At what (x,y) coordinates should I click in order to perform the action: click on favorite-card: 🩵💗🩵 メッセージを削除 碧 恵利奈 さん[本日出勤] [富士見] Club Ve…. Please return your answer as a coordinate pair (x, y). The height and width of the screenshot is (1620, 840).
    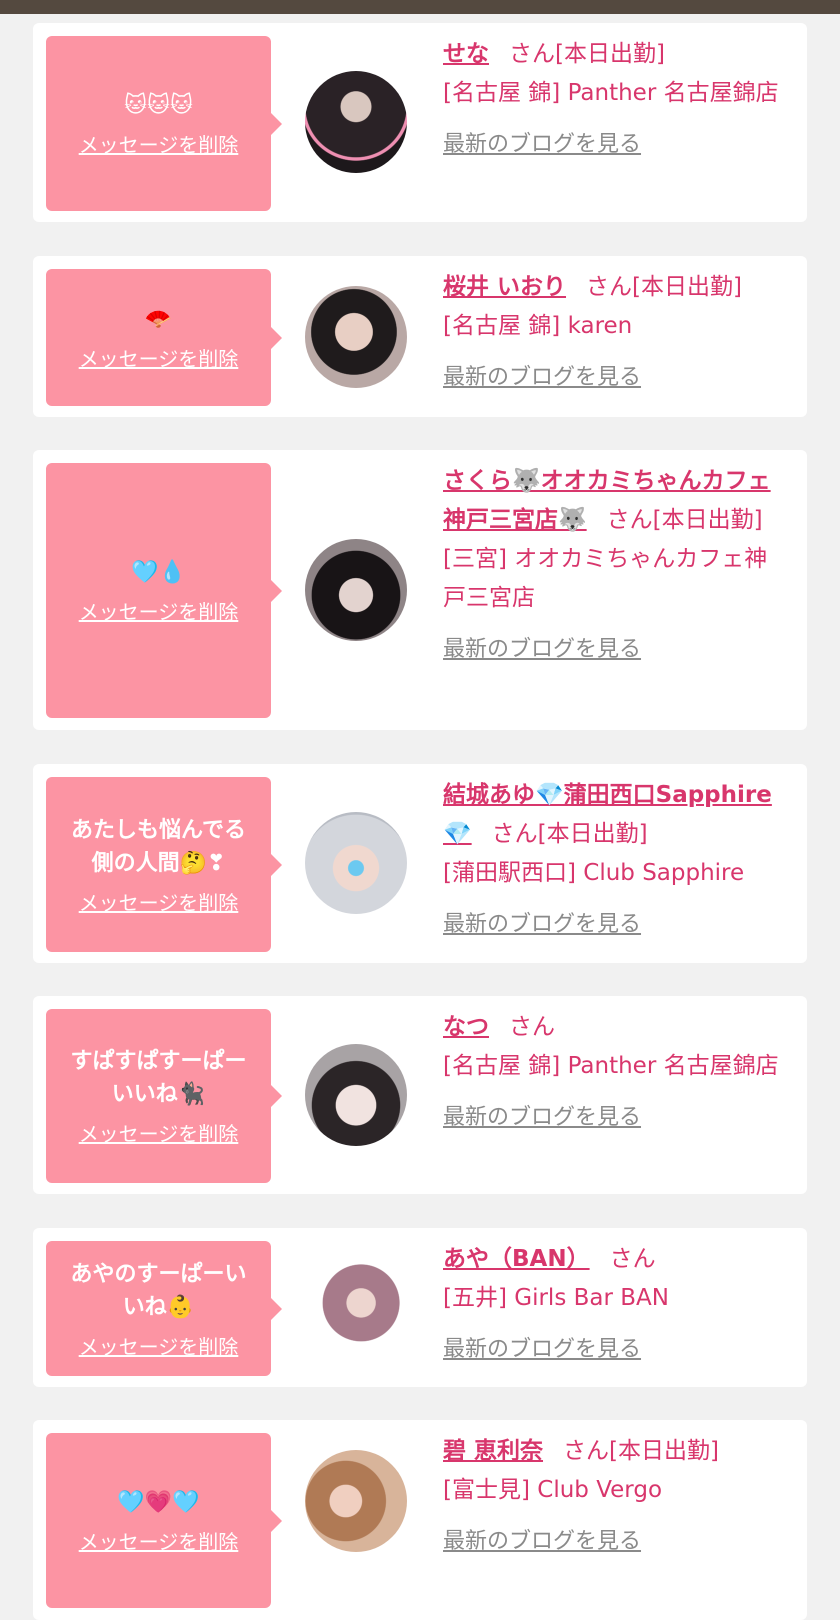
    Looking at the image, I should click on (420, 1520).